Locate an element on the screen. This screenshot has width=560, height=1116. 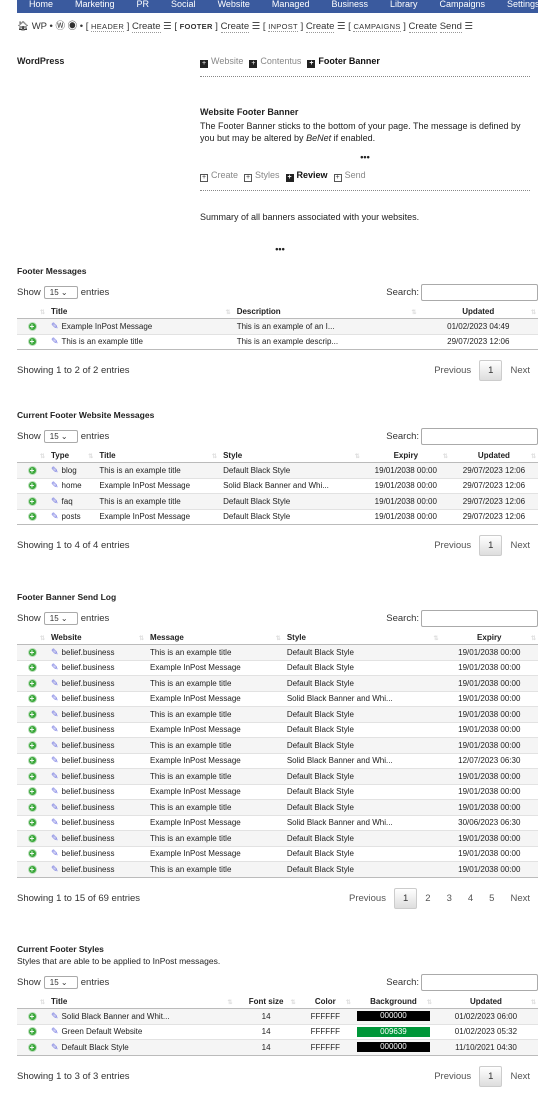
column-header-expiry: Expiry is located at coordinates (489, 638).